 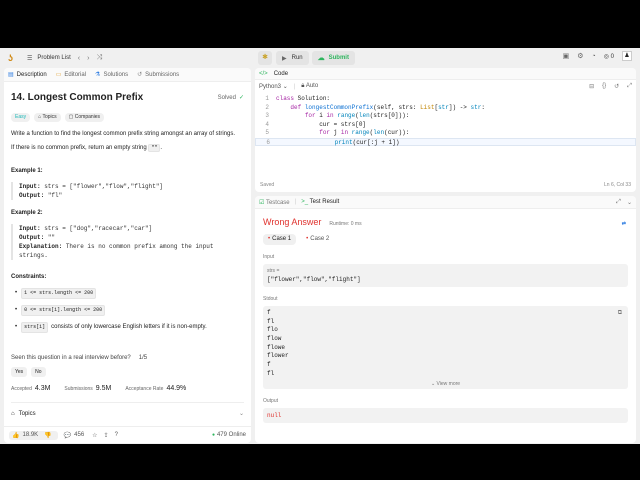 What do you see at coordinates (106, 435) in the screenshot?
I see `share-icon: ⇪` at bounding box center [106, 435].